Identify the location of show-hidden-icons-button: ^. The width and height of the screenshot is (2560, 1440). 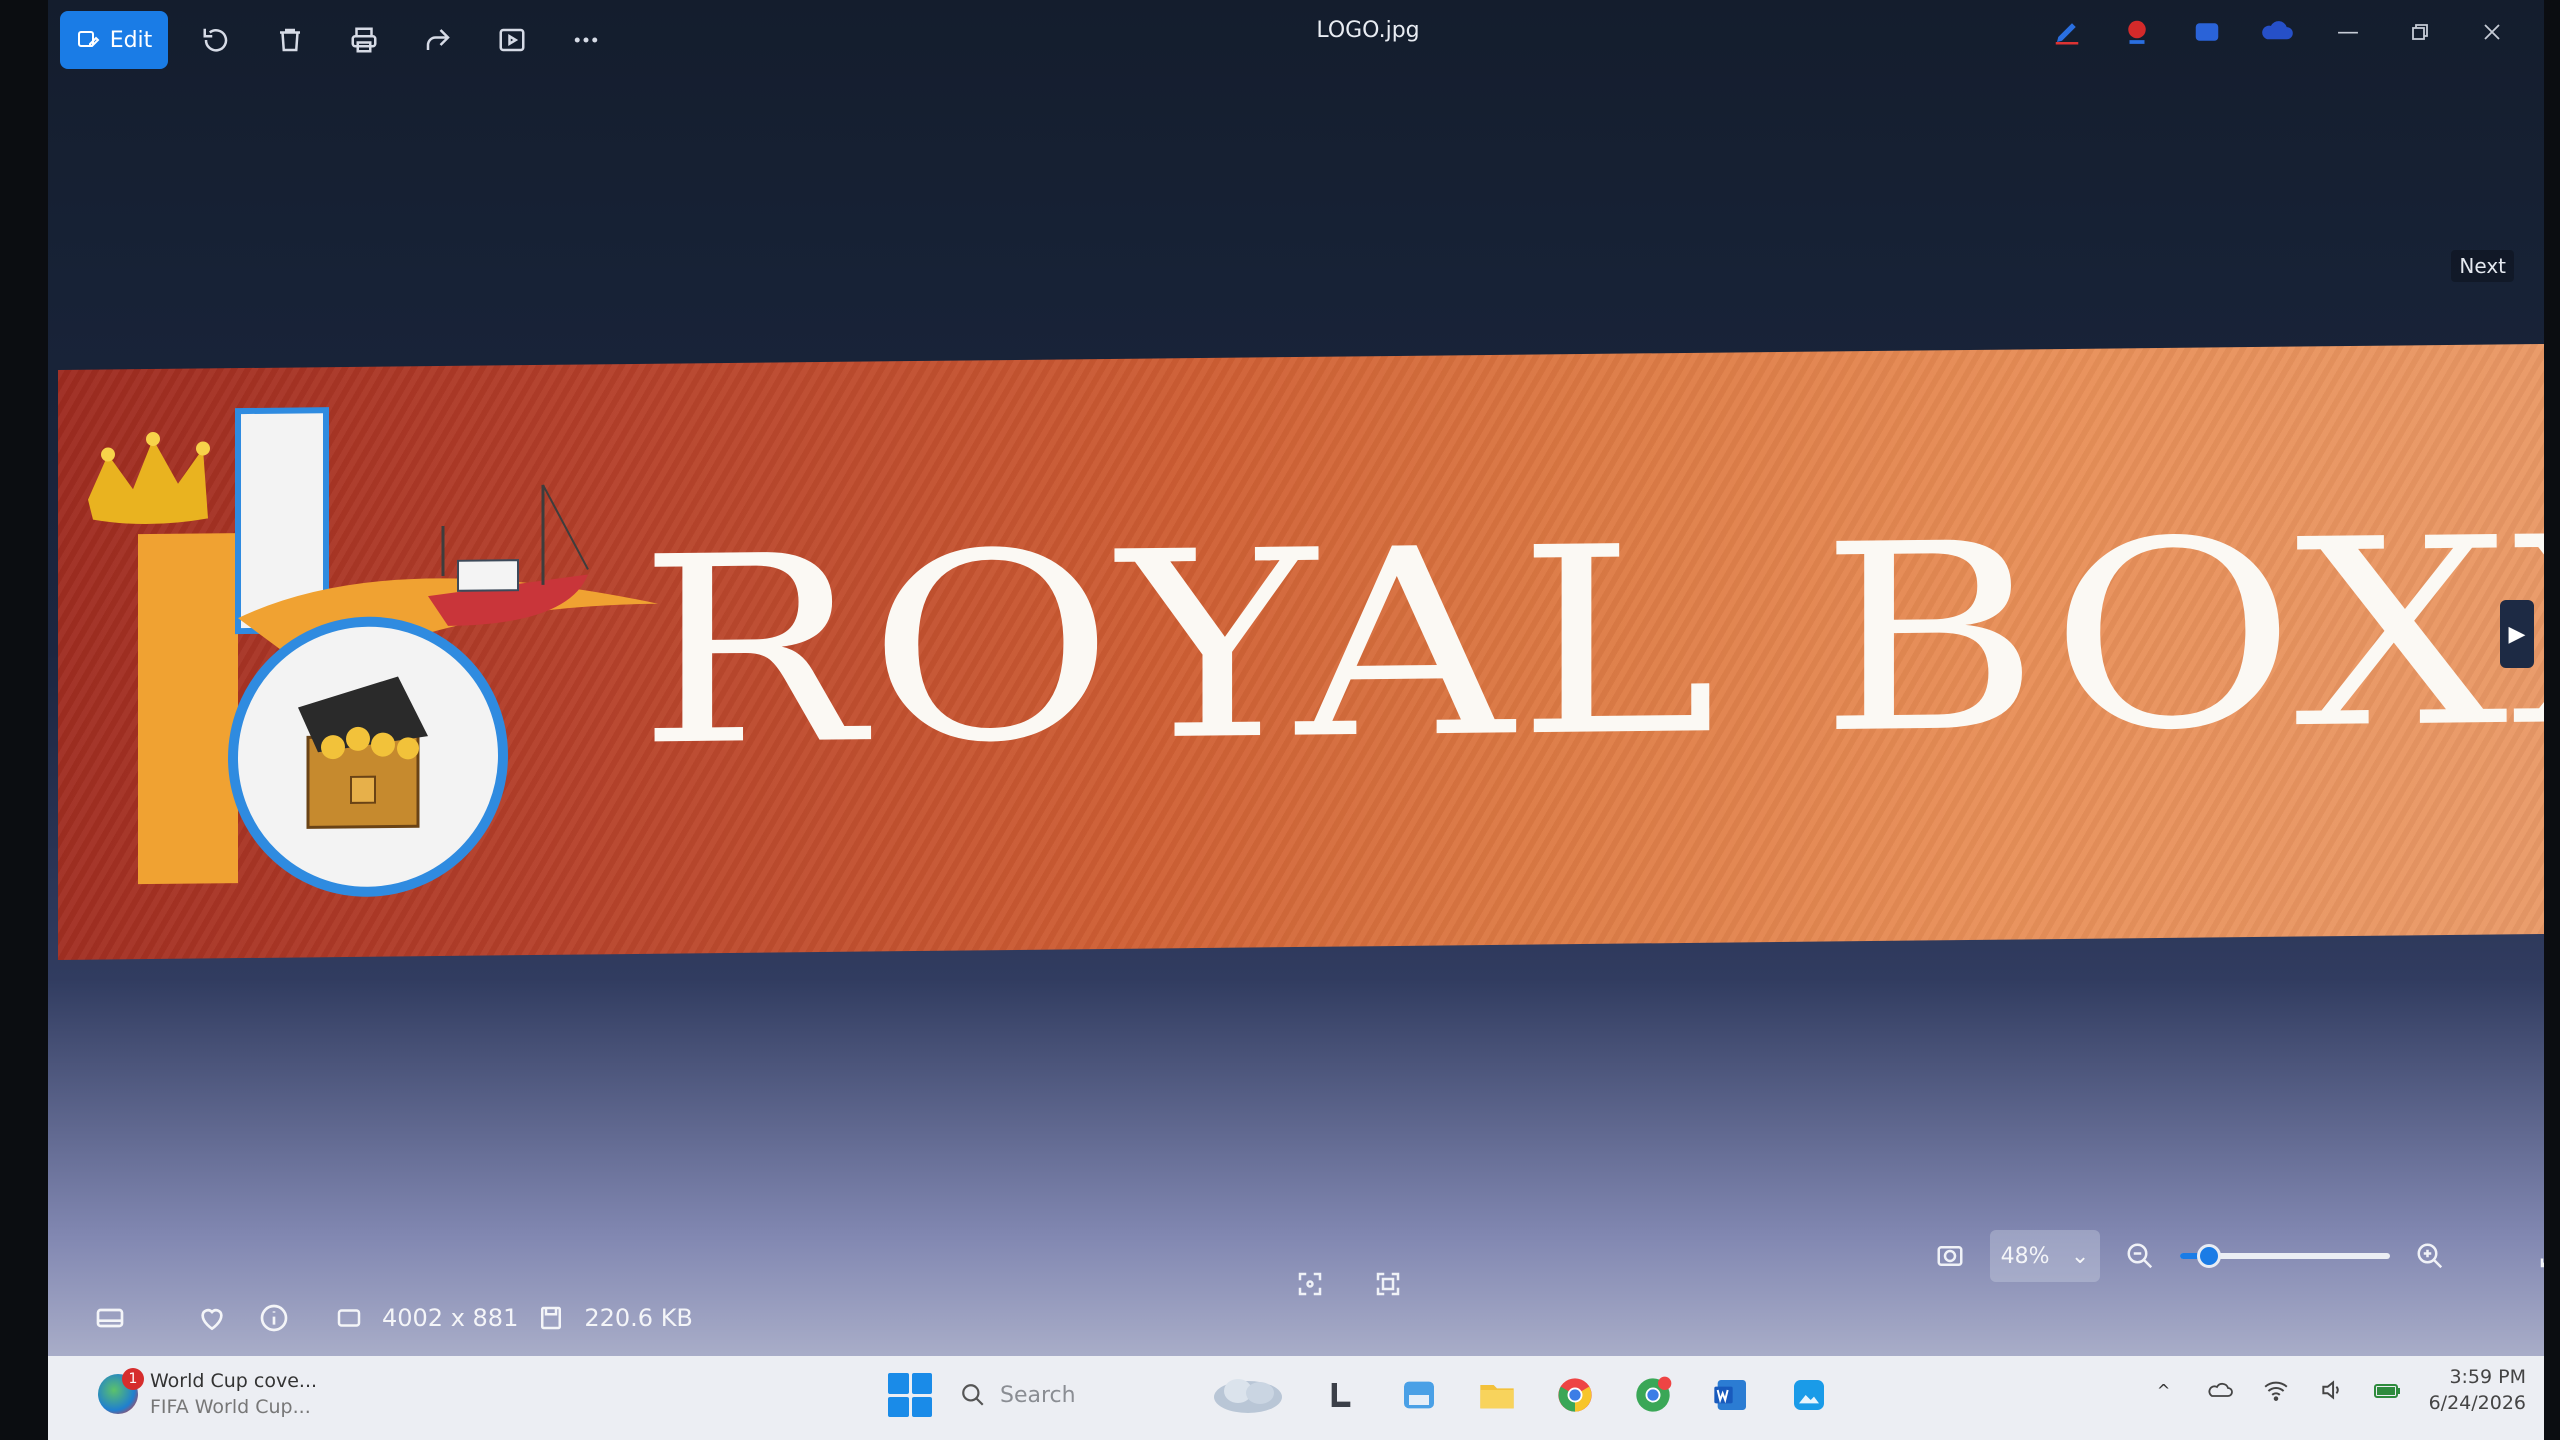
(2164, 1390).